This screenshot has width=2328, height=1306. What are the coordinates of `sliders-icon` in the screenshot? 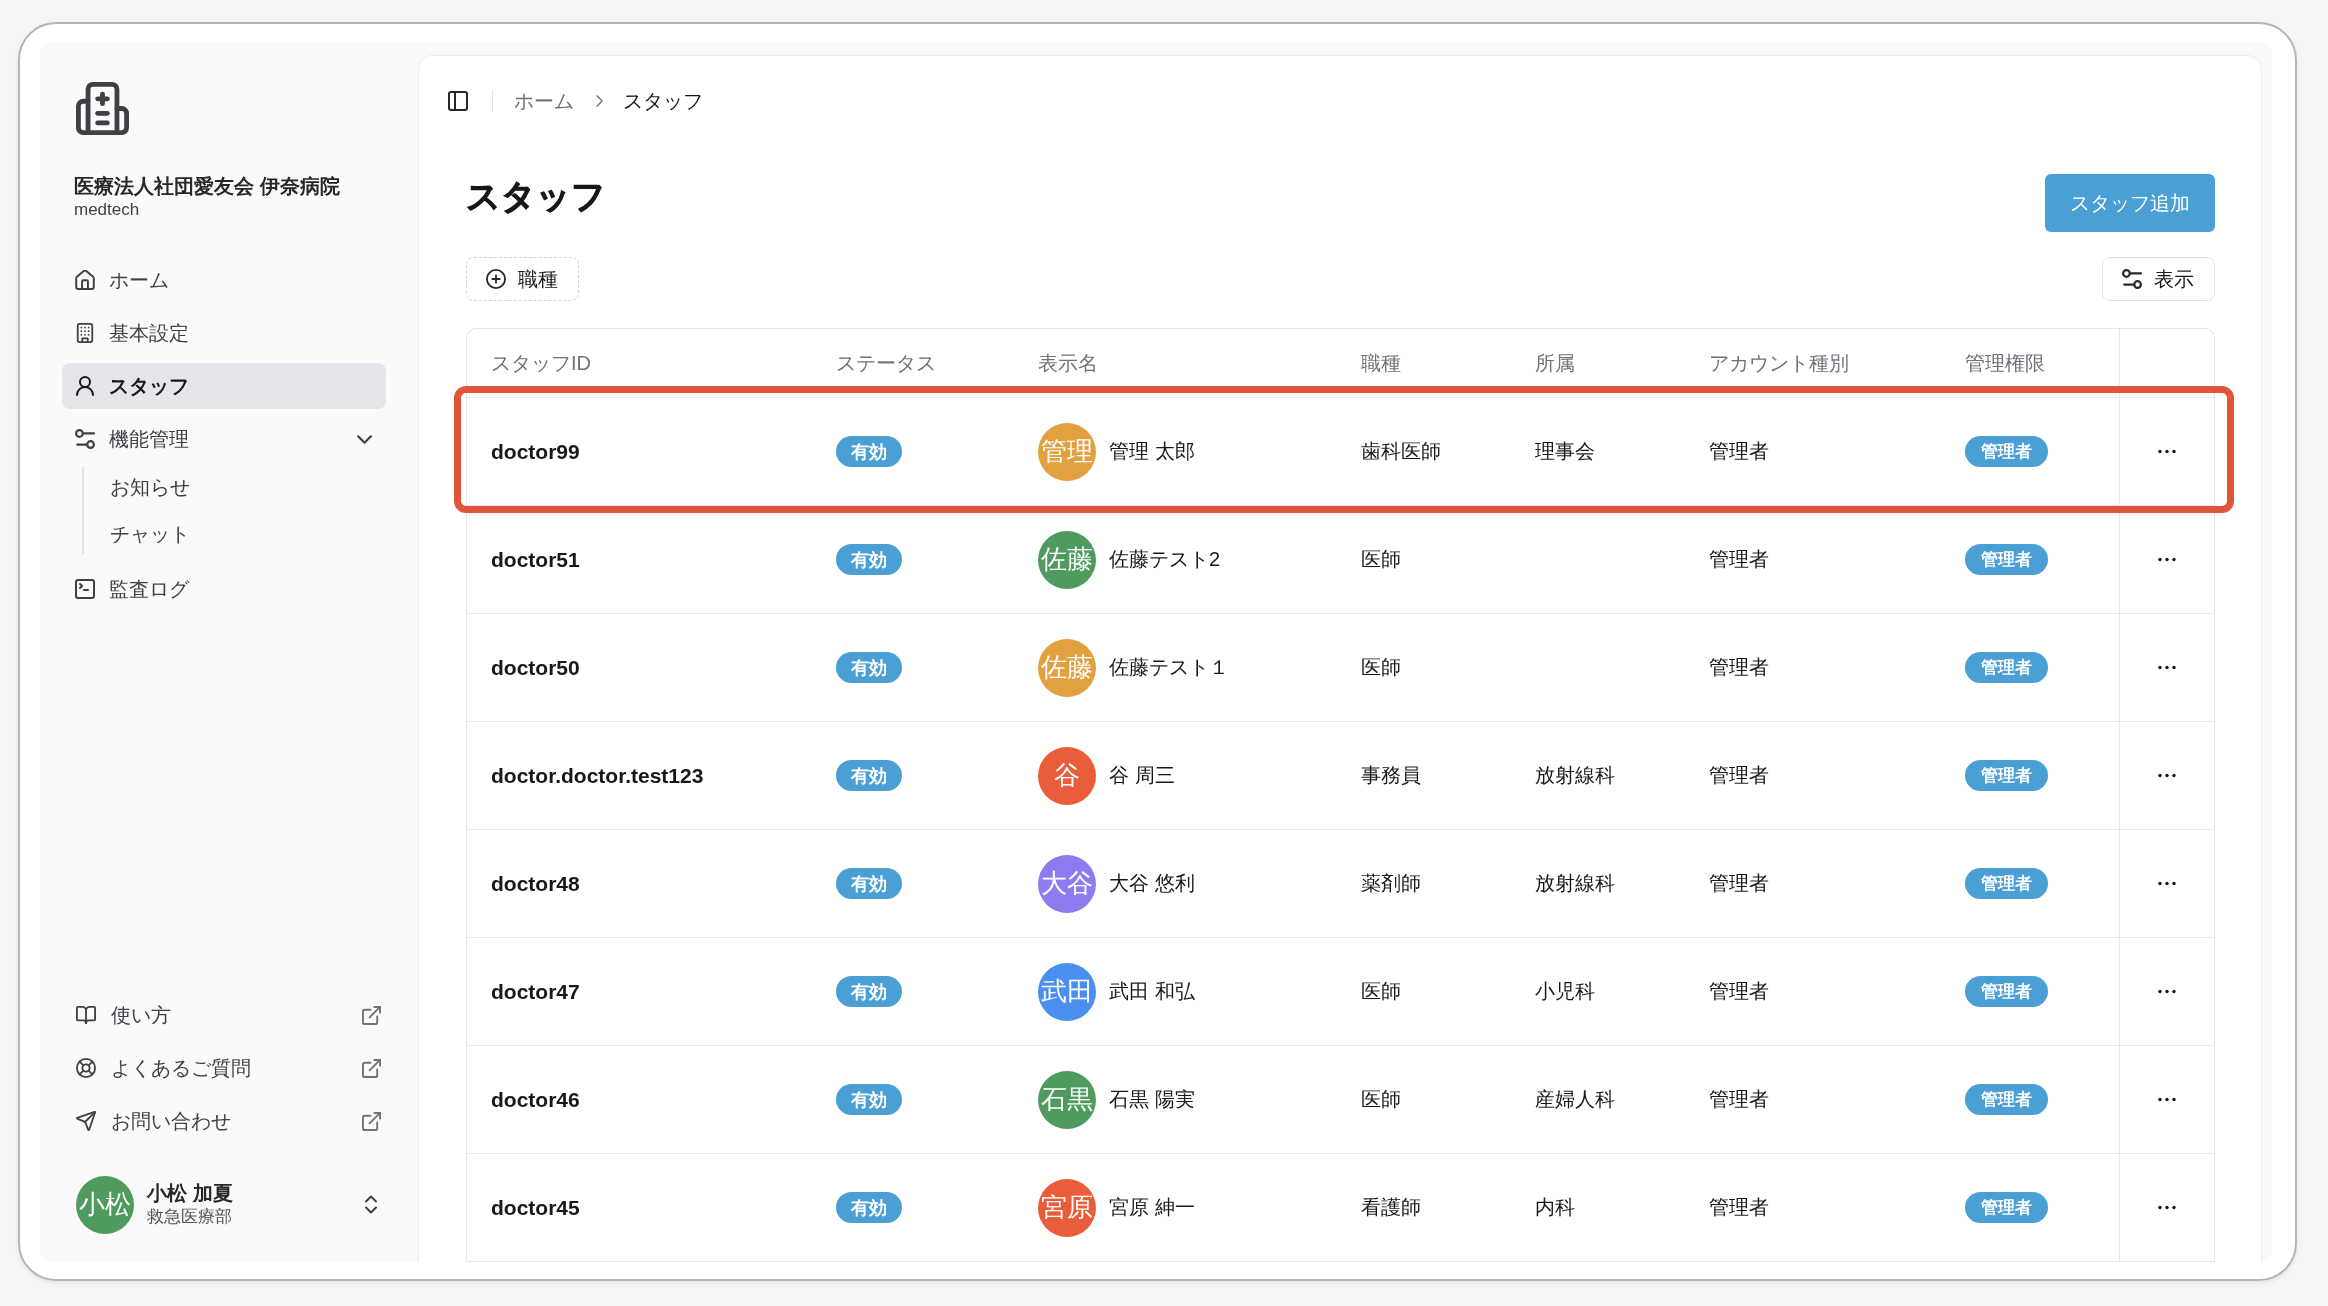 It's located at (85, 439).